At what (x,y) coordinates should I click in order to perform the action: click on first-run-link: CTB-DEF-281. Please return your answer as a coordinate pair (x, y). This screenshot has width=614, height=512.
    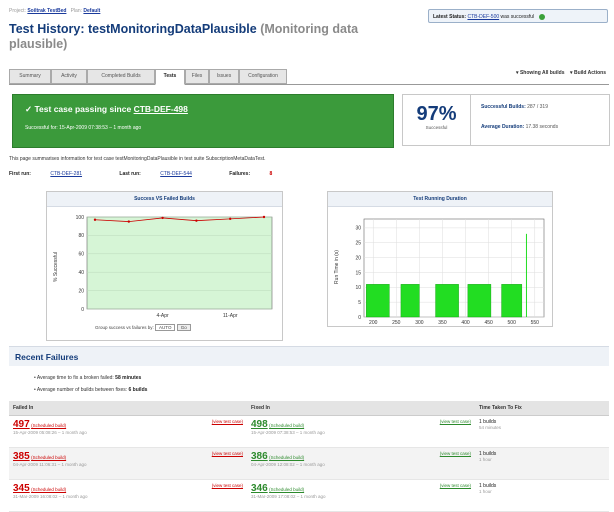
    Looking at the image, I should click on (66, 174).